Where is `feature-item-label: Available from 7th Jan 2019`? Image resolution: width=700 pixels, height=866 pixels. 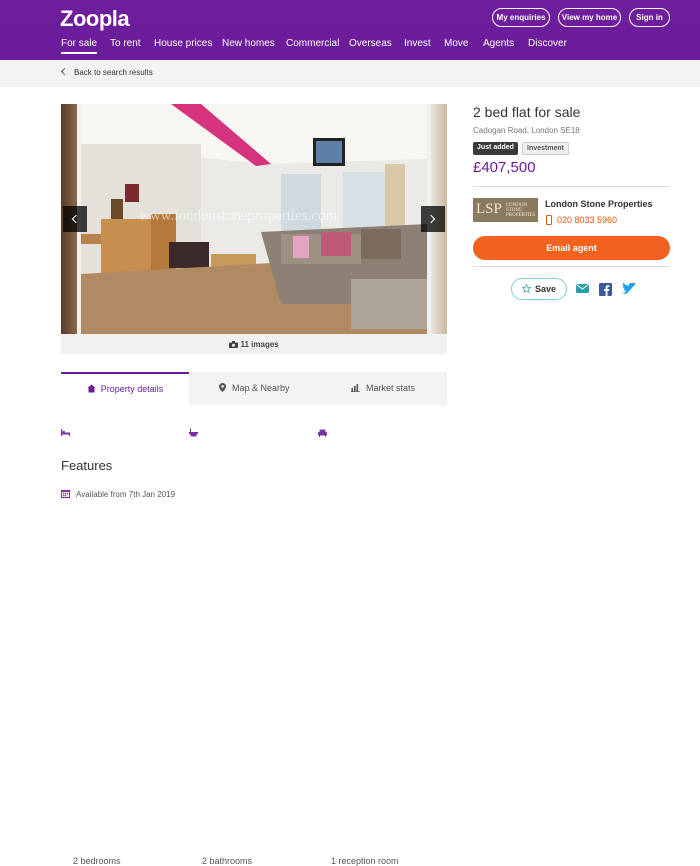 feature-item-label: Available from 7th Jan 2019 is located at coordinates (126, 494).